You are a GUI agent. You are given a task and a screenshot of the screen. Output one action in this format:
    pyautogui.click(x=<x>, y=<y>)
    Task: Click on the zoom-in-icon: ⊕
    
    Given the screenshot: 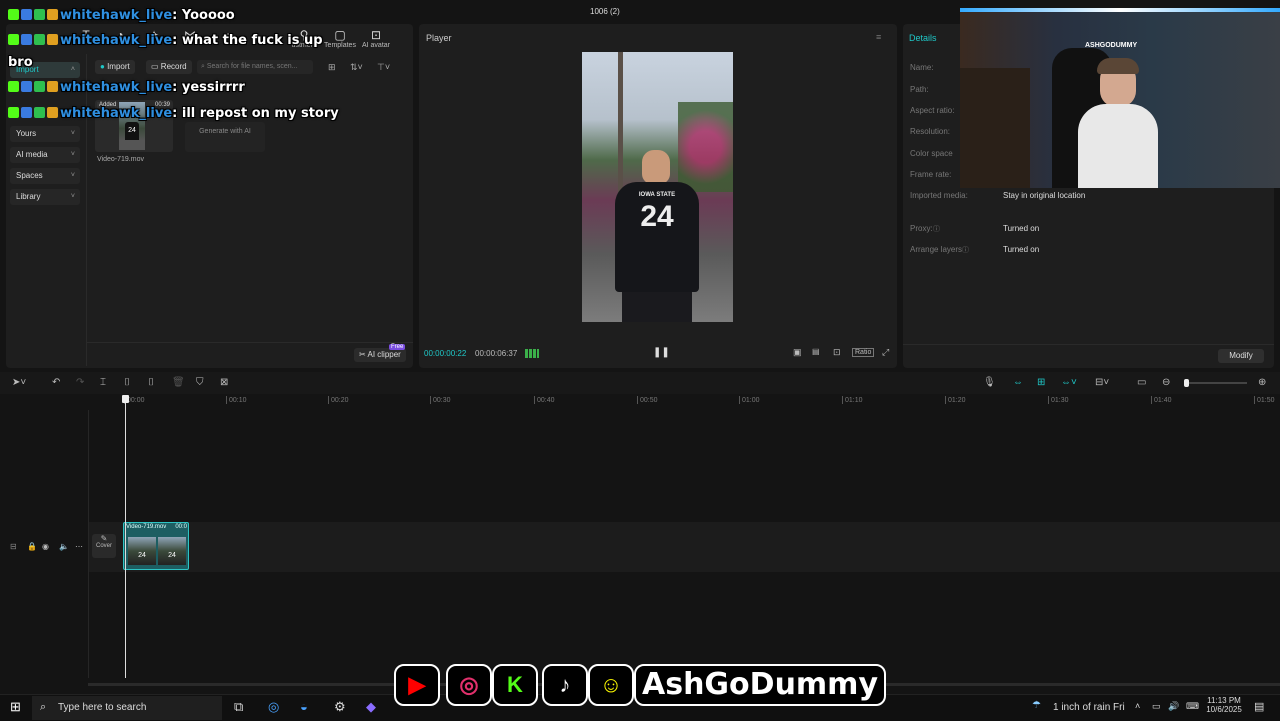 What is the action you would take?
    pyautogui.click(x=1262, y=382)
    